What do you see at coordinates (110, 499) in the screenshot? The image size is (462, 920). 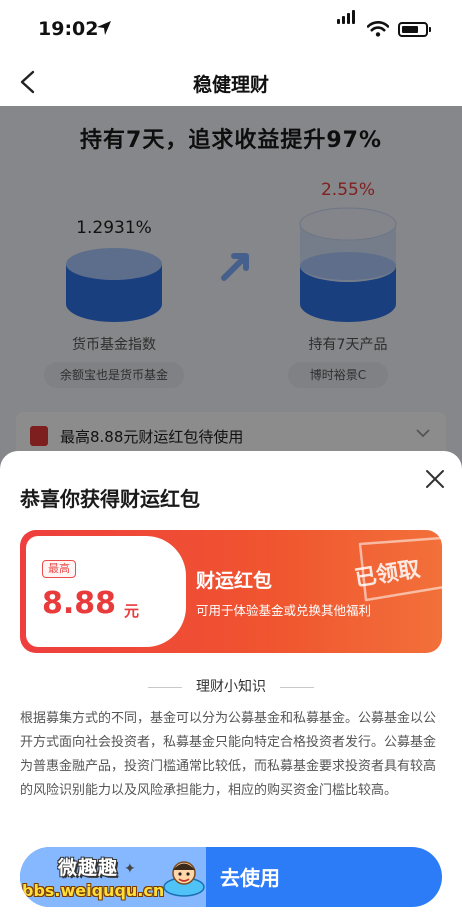 I see `sheet-title: 恭喜你获得财运红包` at bounding box center [110, 499].